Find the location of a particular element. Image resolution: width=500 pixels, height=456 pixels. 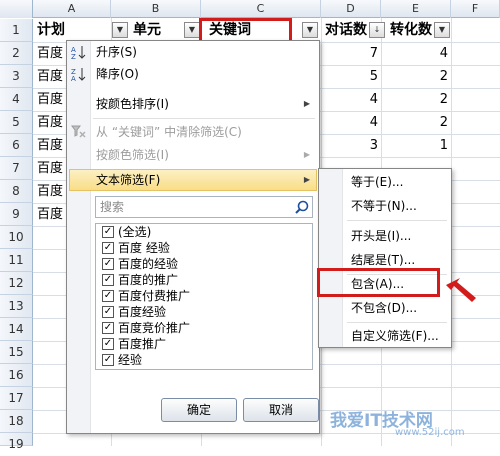

row-header: 8 is located at coordinates (16, 191).